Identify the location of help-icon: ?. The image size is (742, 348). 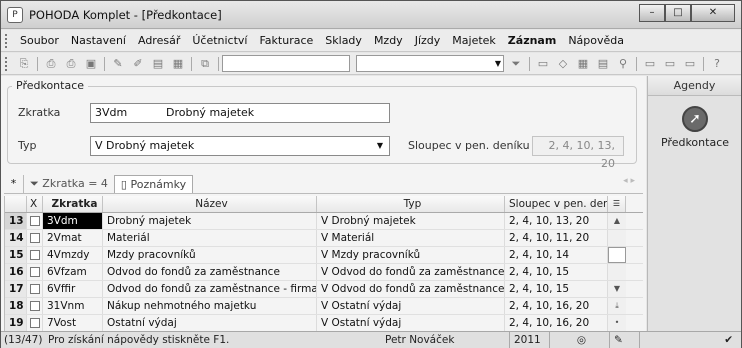
(717, 64).